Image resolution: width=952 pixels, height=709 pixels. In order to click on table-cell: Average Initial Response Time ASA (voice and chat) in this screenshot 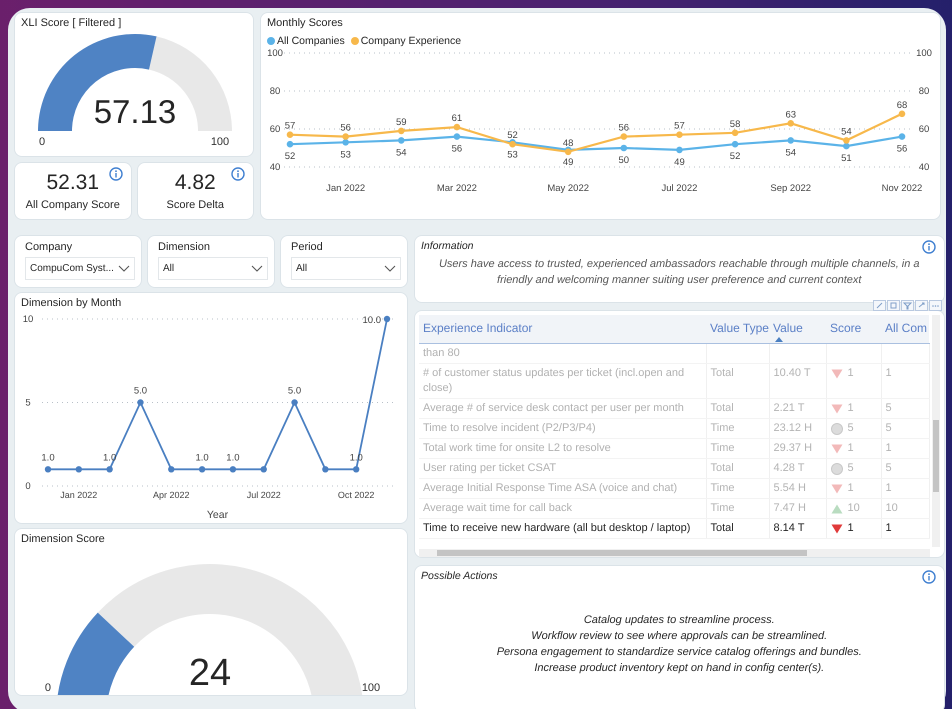, I will do `click(562, 488)`.